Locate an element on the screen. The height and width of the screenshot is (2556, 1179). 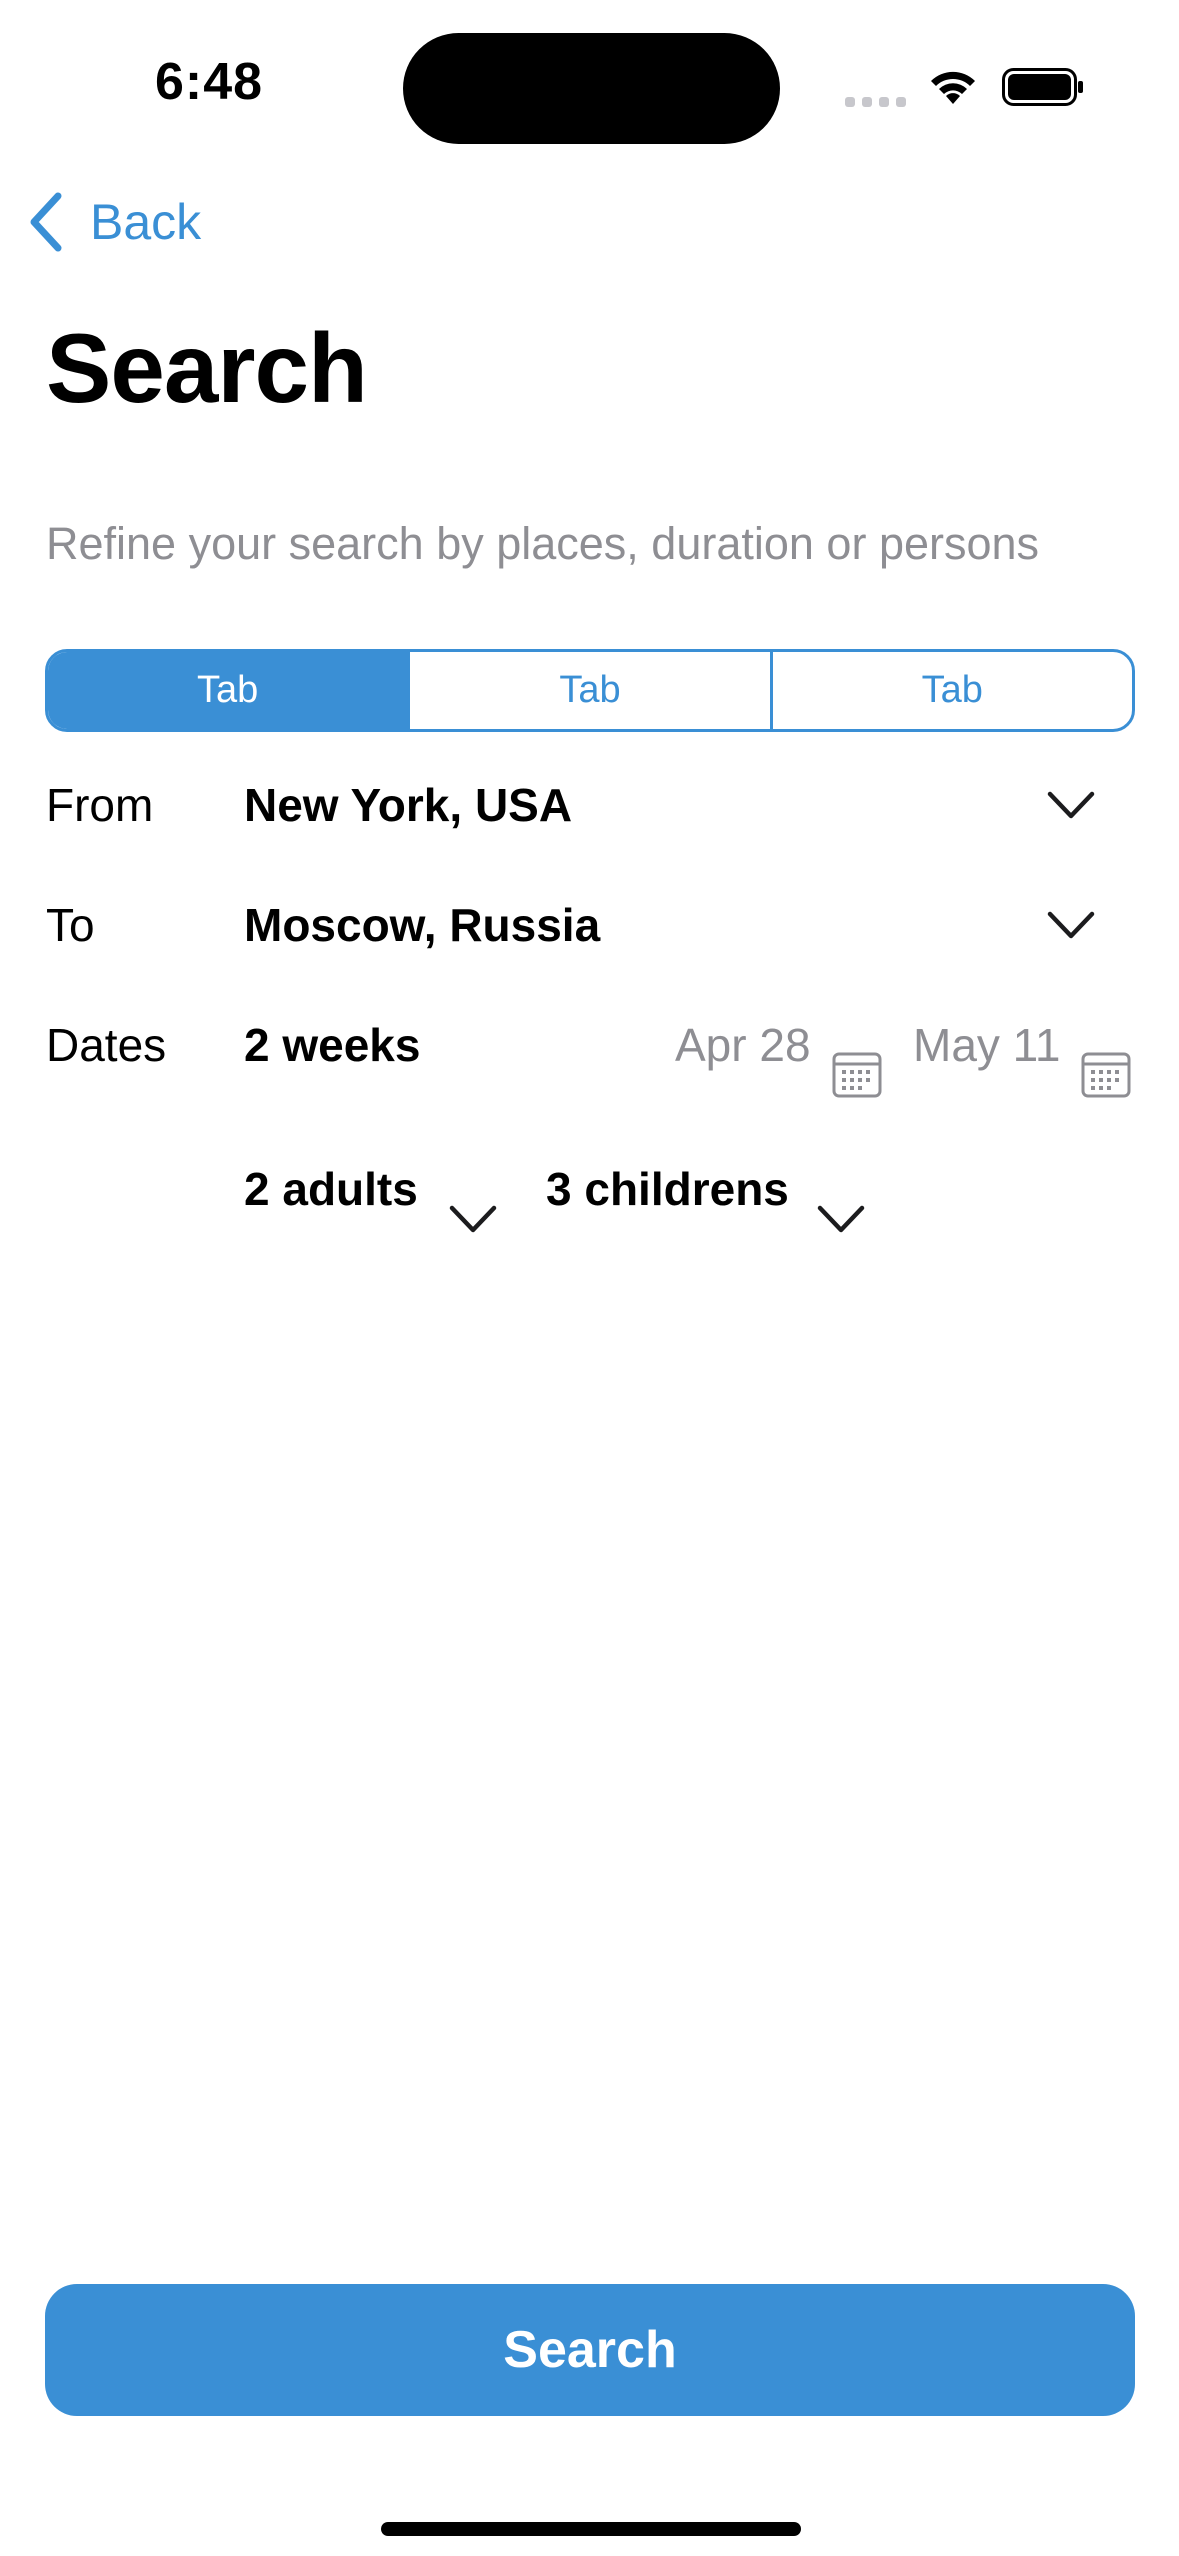
from-value: New York, USA is located at coordinates (408, 805).